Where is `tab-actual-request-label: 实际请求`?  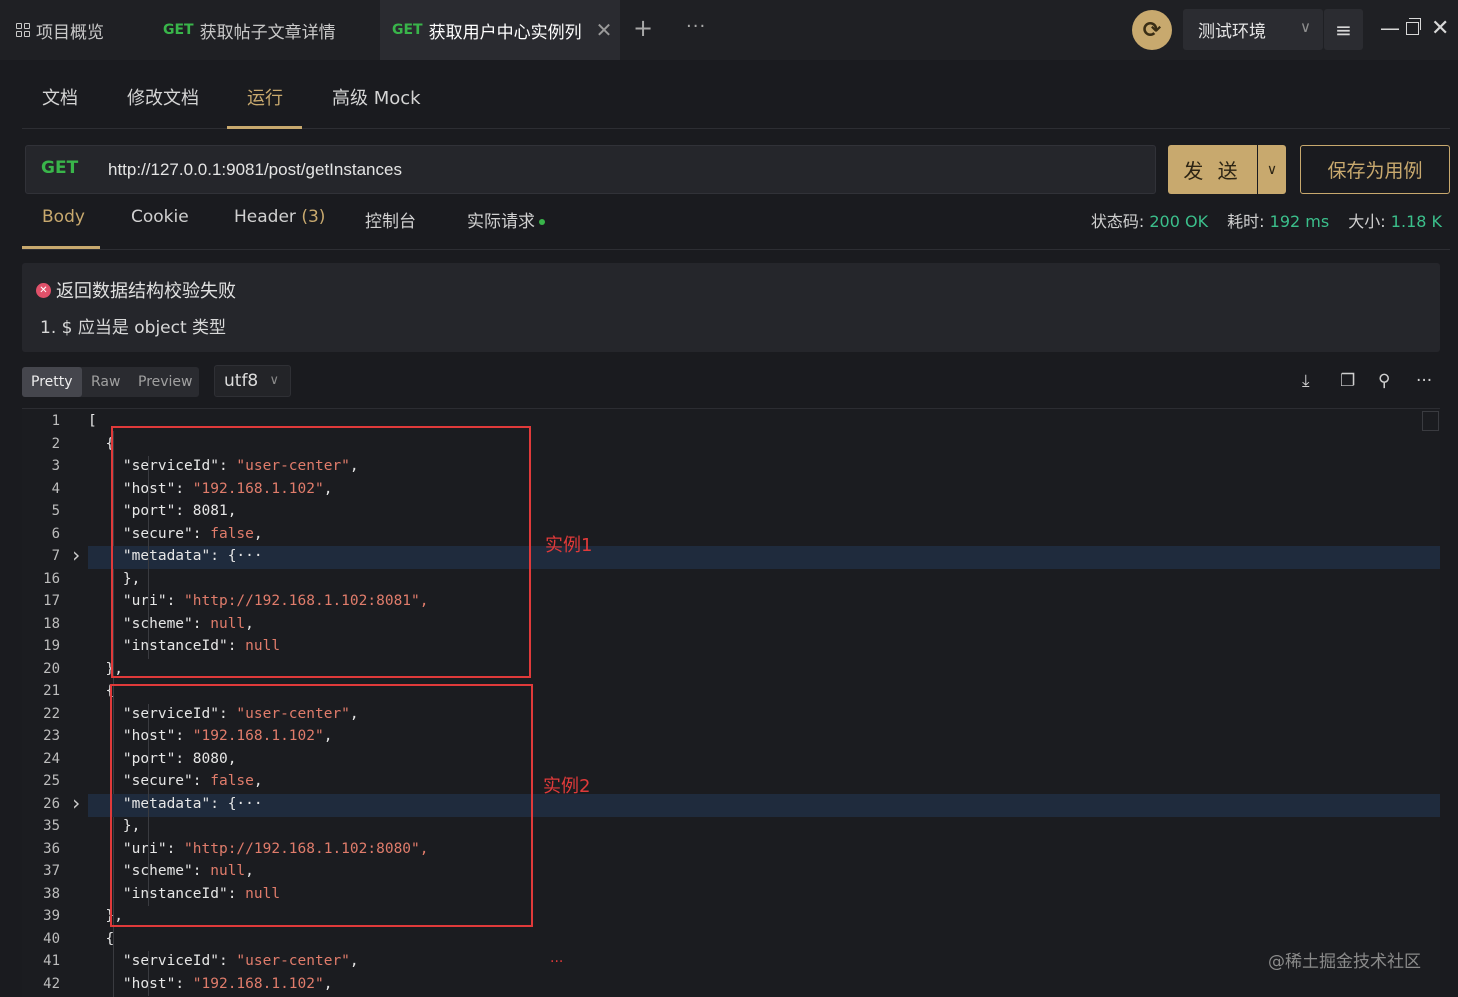
tab-actual-request-label: 实际请求 is located at coordinates (501, 222).